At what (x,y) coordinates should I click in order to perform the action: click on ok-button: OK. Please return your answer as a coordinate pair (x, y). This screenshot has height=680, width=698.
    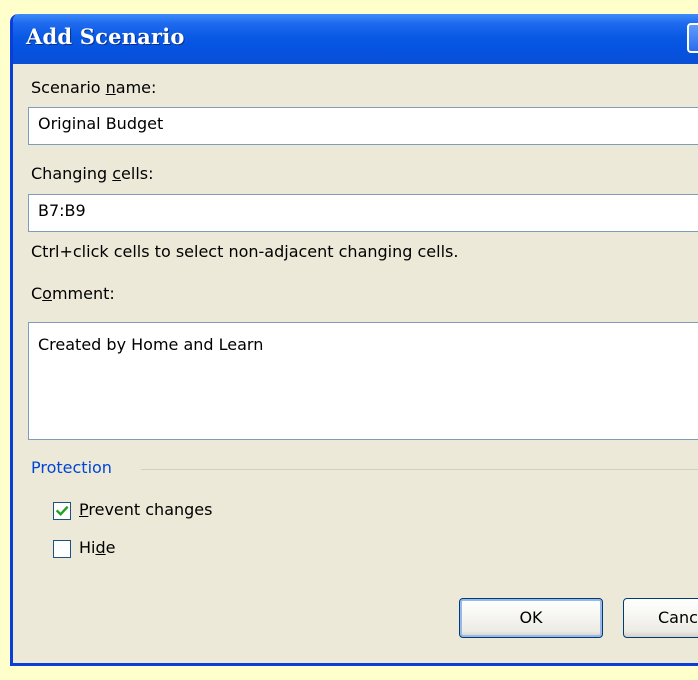
    Looking at the image, I should click on (531, 618).